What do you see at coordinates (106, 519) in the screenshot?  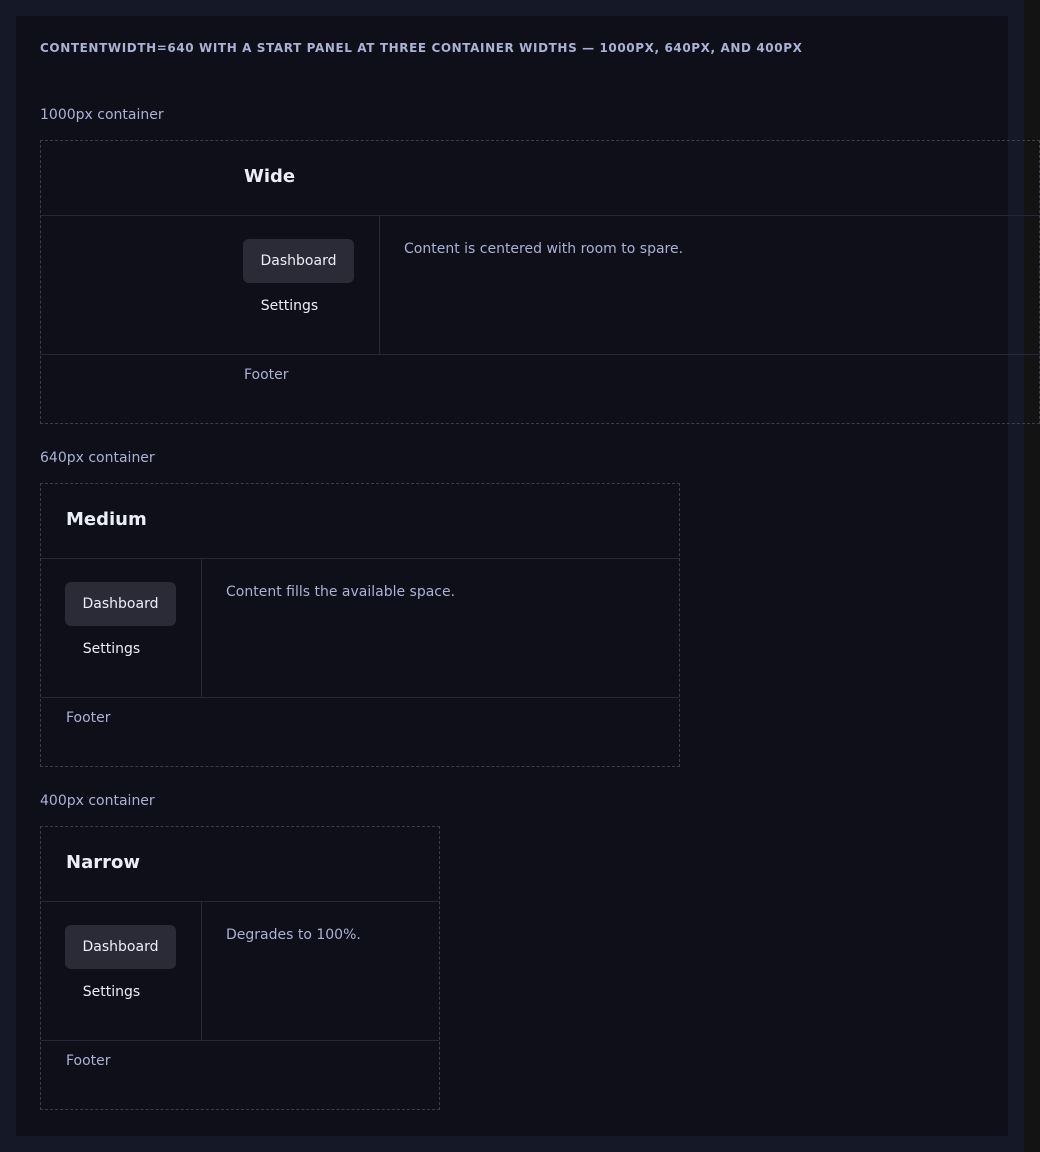 I see `app-title: Medium` at bounding box center [106, 519].